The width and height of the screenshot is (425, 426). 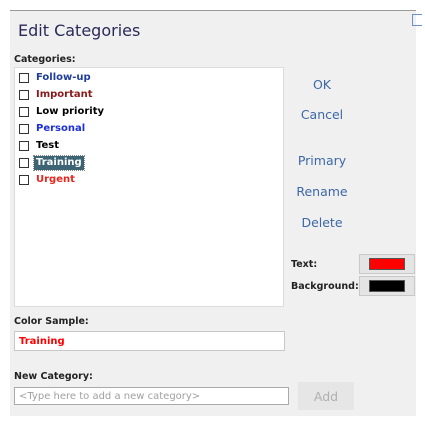 What do you see at coordinates (70, 112) in the screenshot?
I see `category-label: Low priority` at bounding box center [70, 112].